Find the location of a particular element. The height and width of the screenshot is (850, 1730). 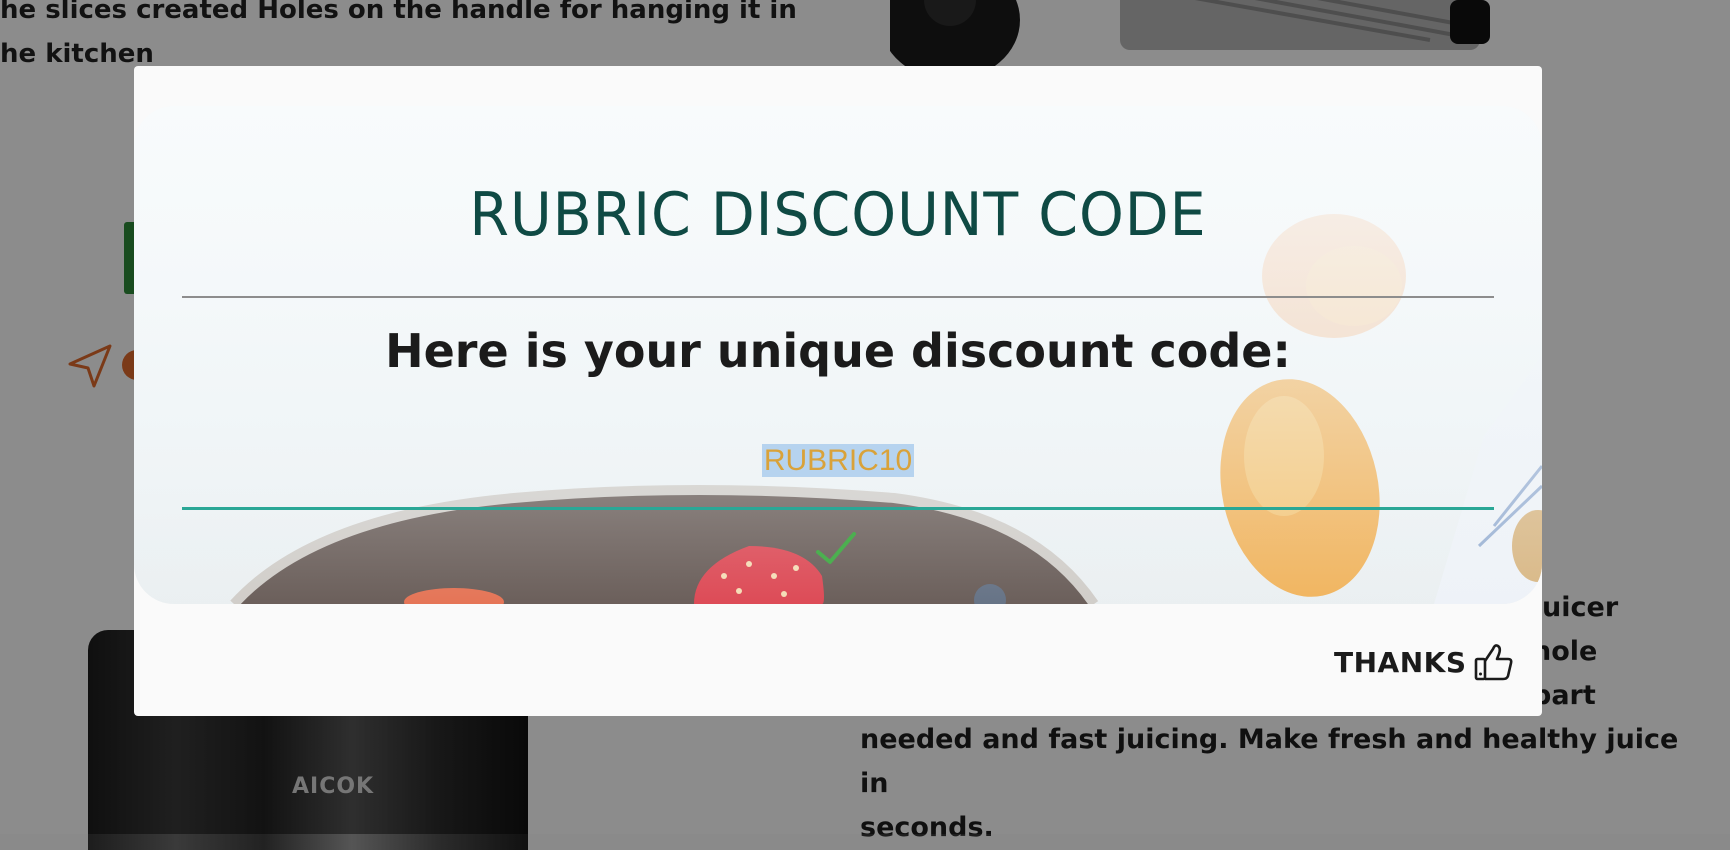

title-divider is located at coordinates (838, 297).